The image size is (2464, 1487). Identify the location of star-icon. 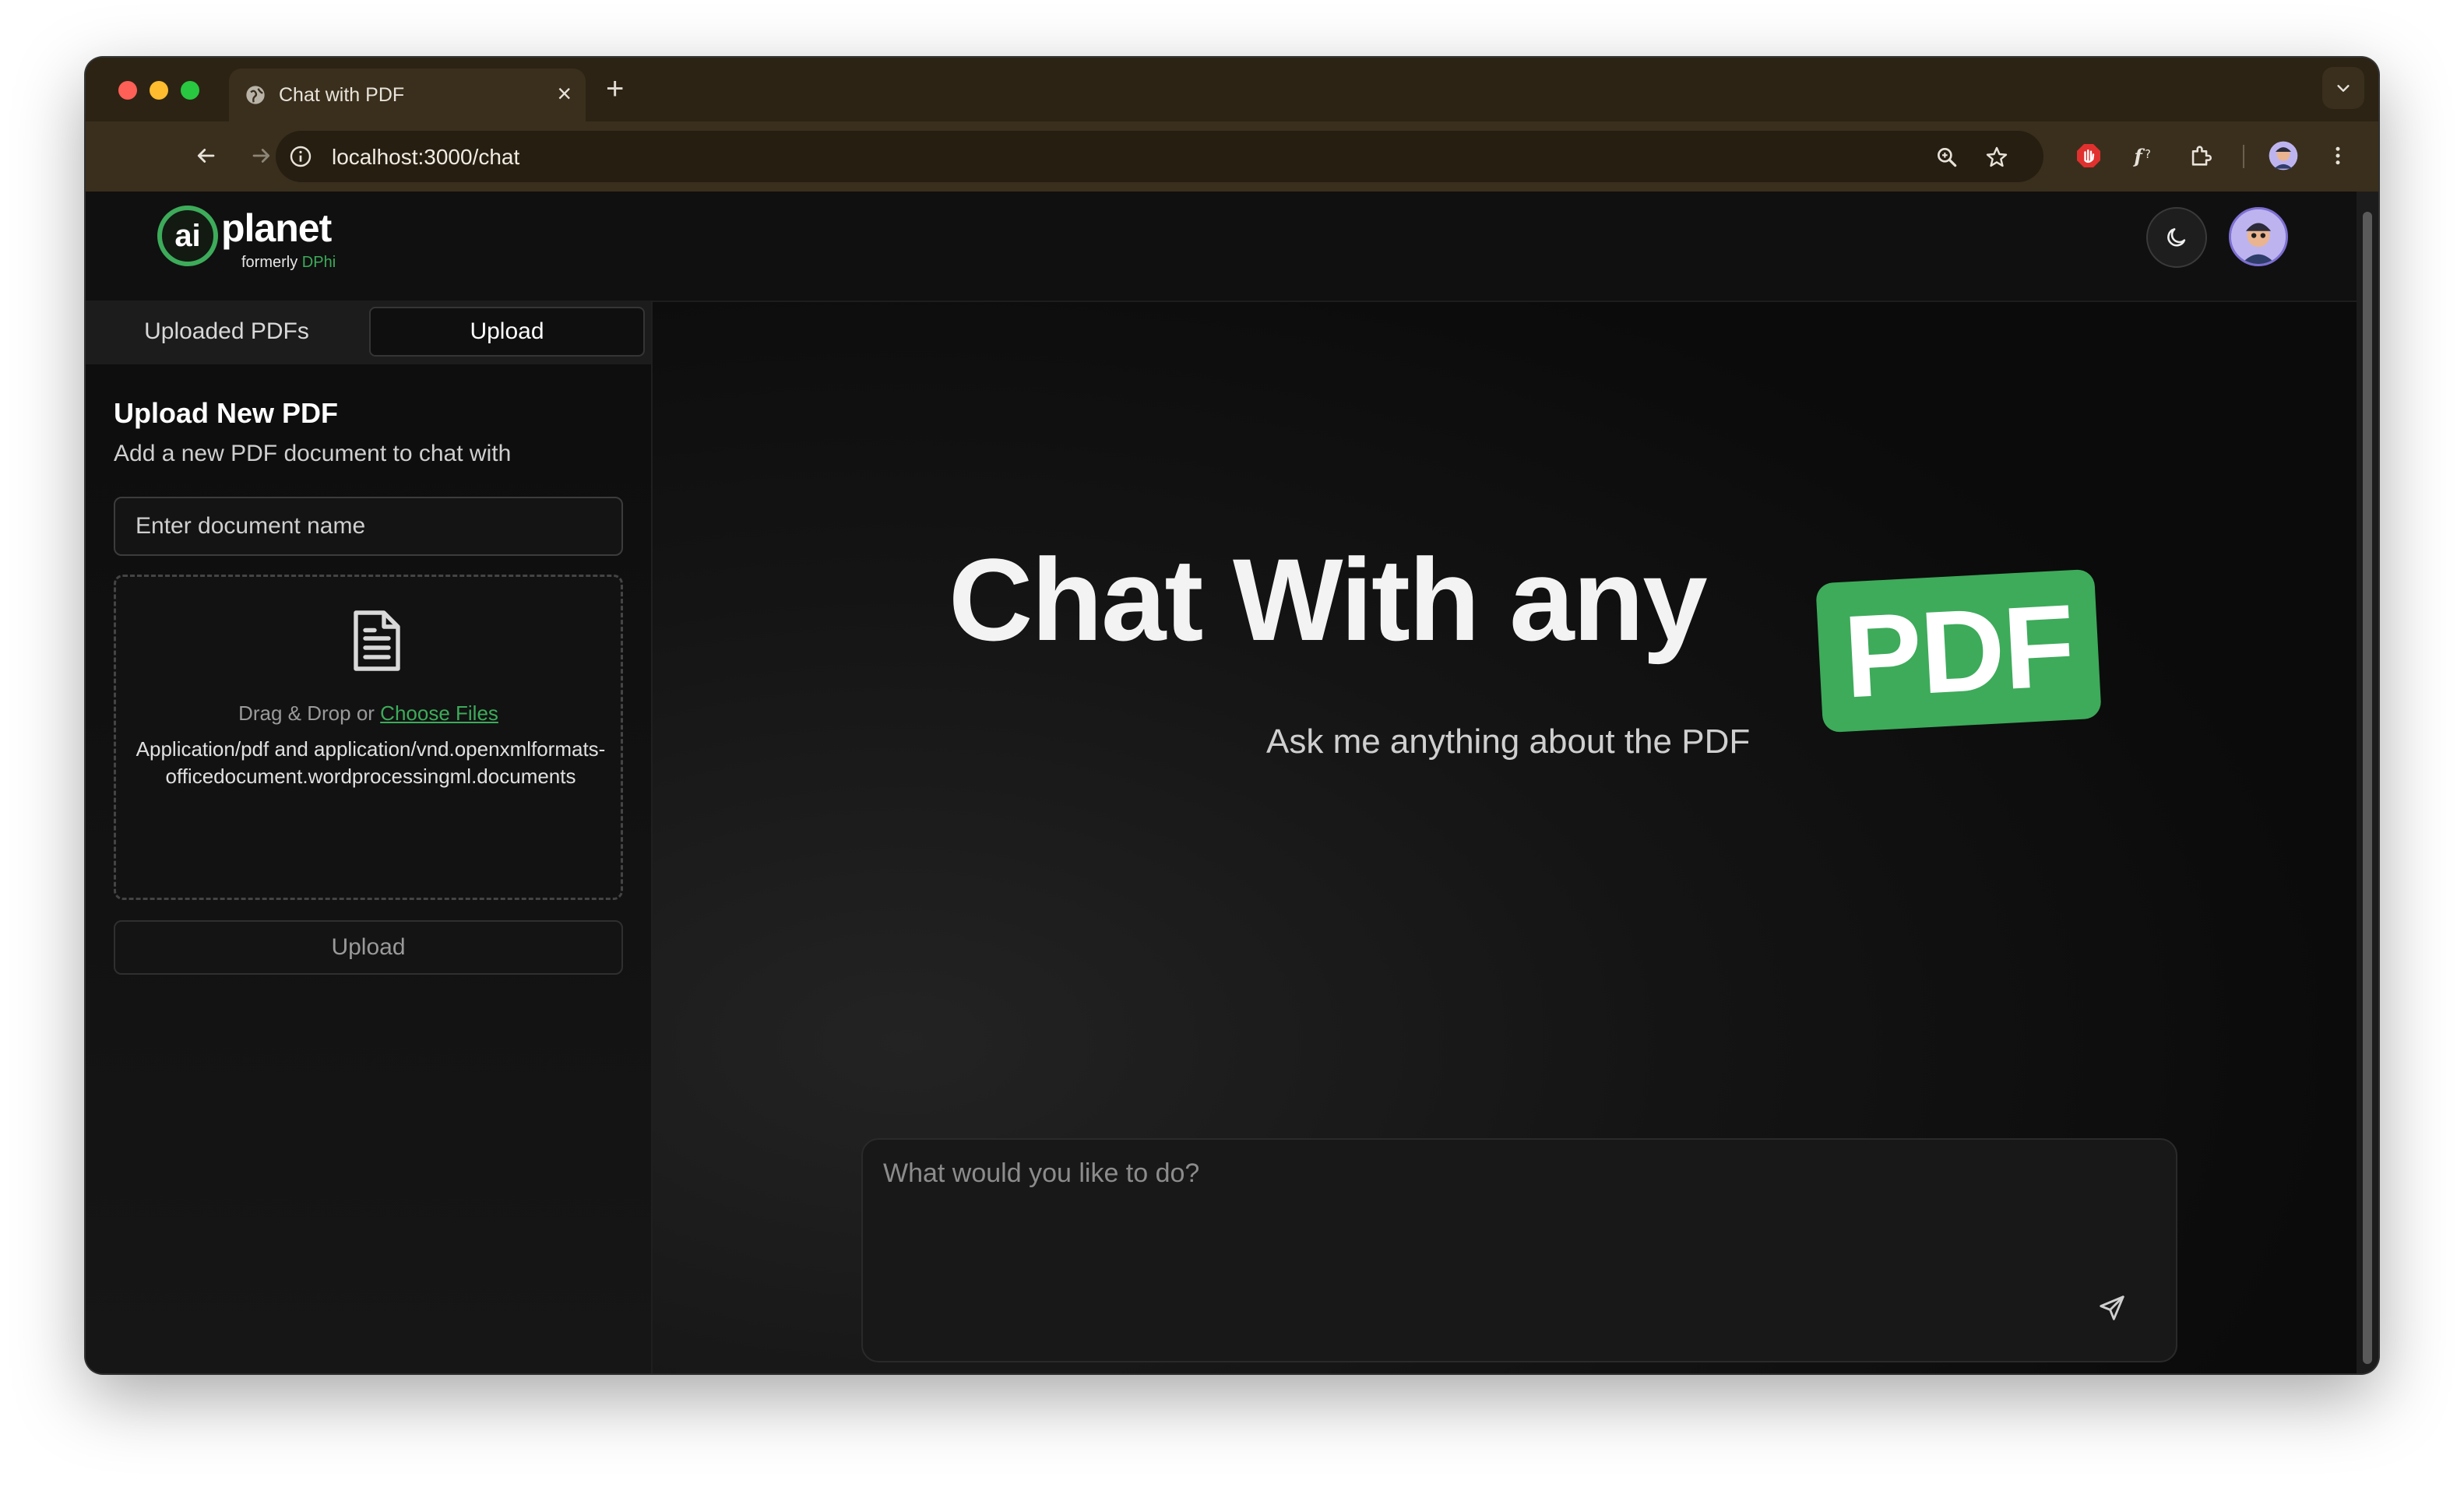
(1996, 157).